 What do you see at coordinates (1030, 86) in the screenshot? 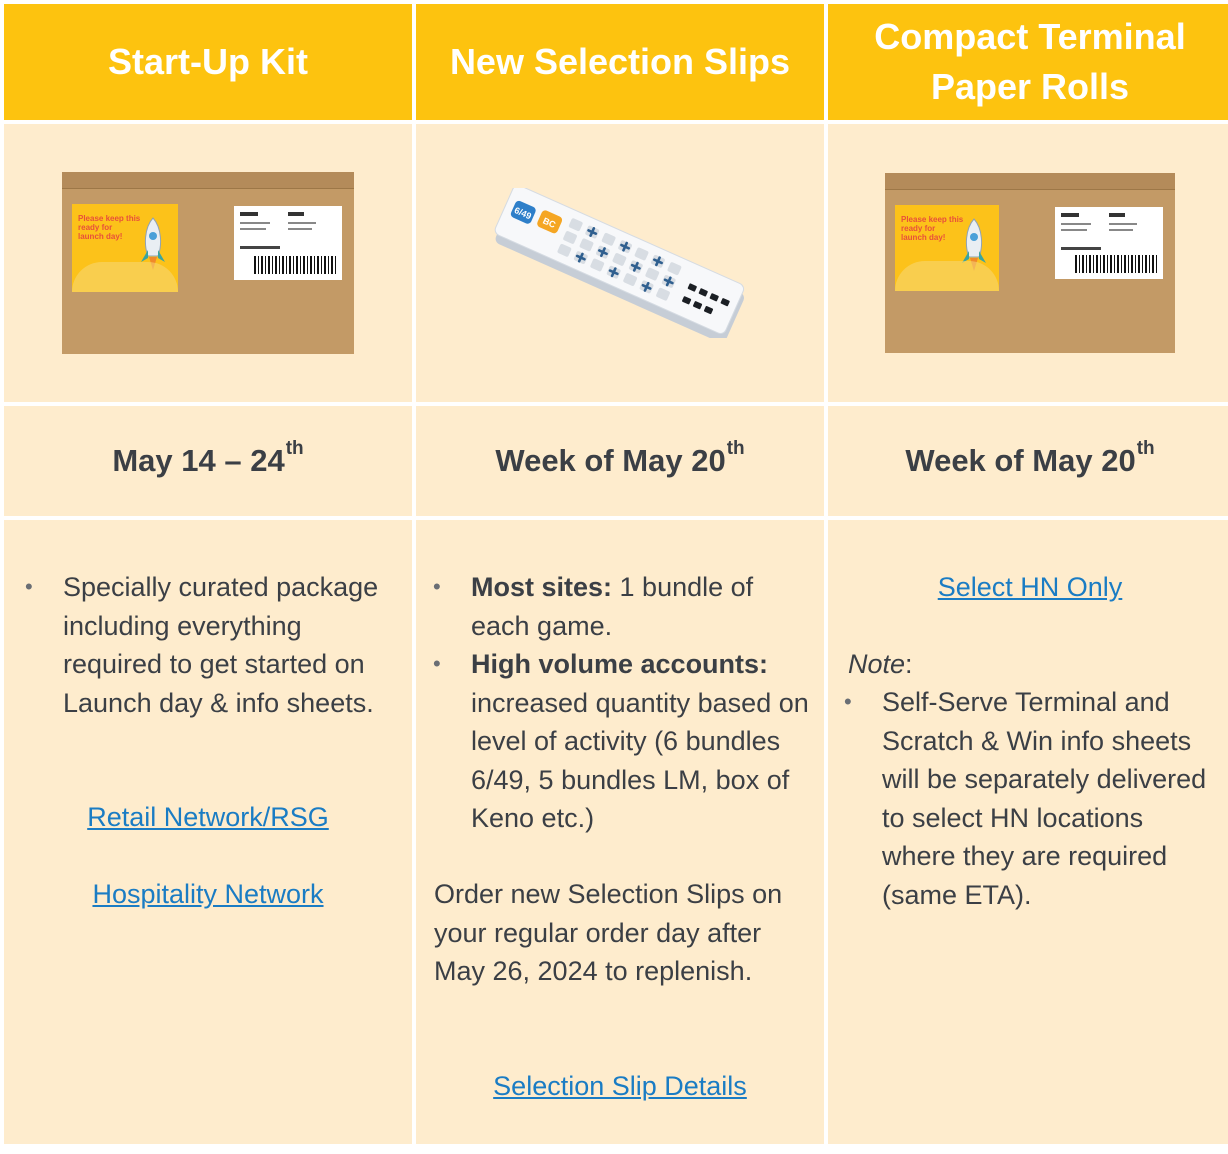
I see `header-paper-rolls-line2: Paper Rolls` at bounding box center [1030, 86].